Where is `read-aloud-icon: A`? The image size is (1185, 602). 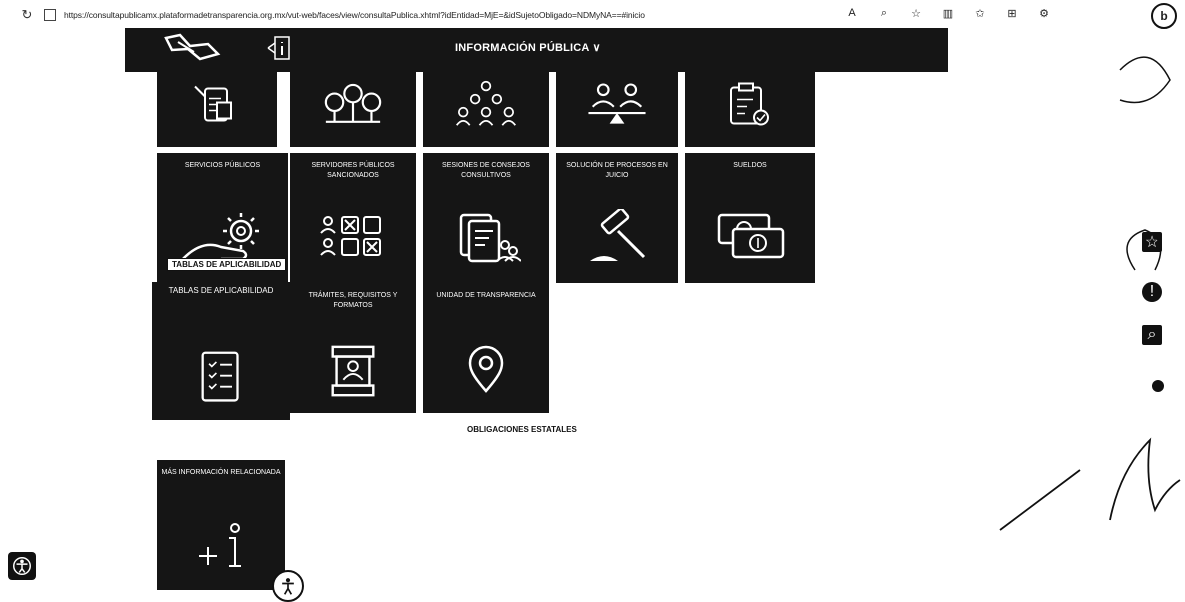 read-aloud-icon: A is located at coordinates (852, 13).